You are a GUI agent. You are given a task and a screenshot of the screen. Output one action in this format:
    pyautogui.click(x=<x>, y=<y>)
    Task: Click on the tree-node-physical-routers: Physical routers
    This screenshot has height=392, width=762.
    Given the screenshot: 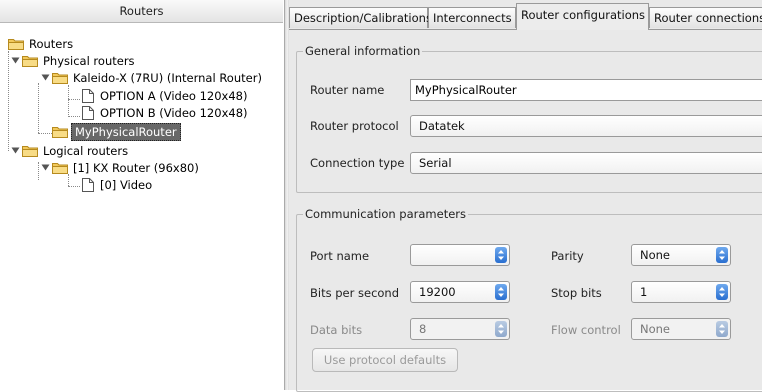 What is the action you would take?
    pyautogui.click(x=79, y=61)
    